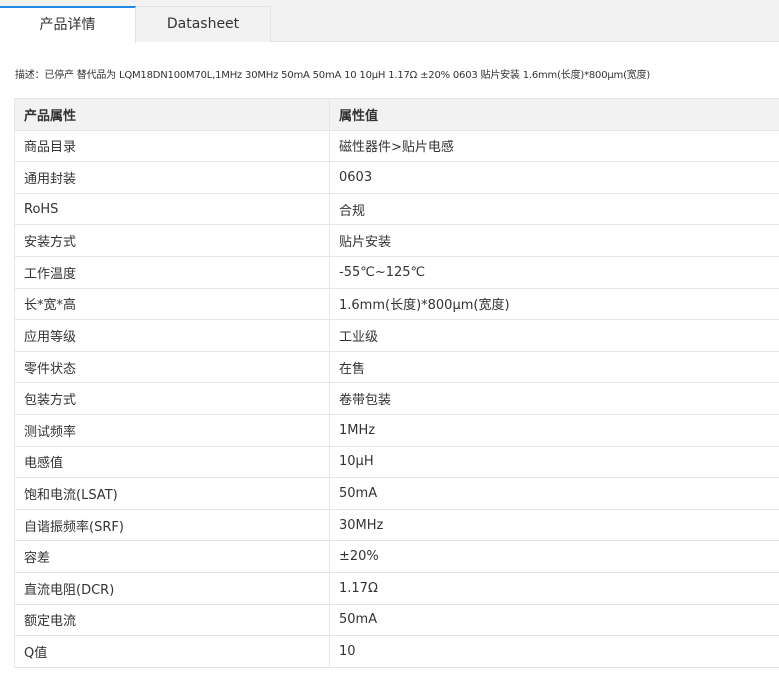  Describe the element at coordinates (172, 146) in the screenshot. I see `attribute-name-cell: 商品目录` at that location.